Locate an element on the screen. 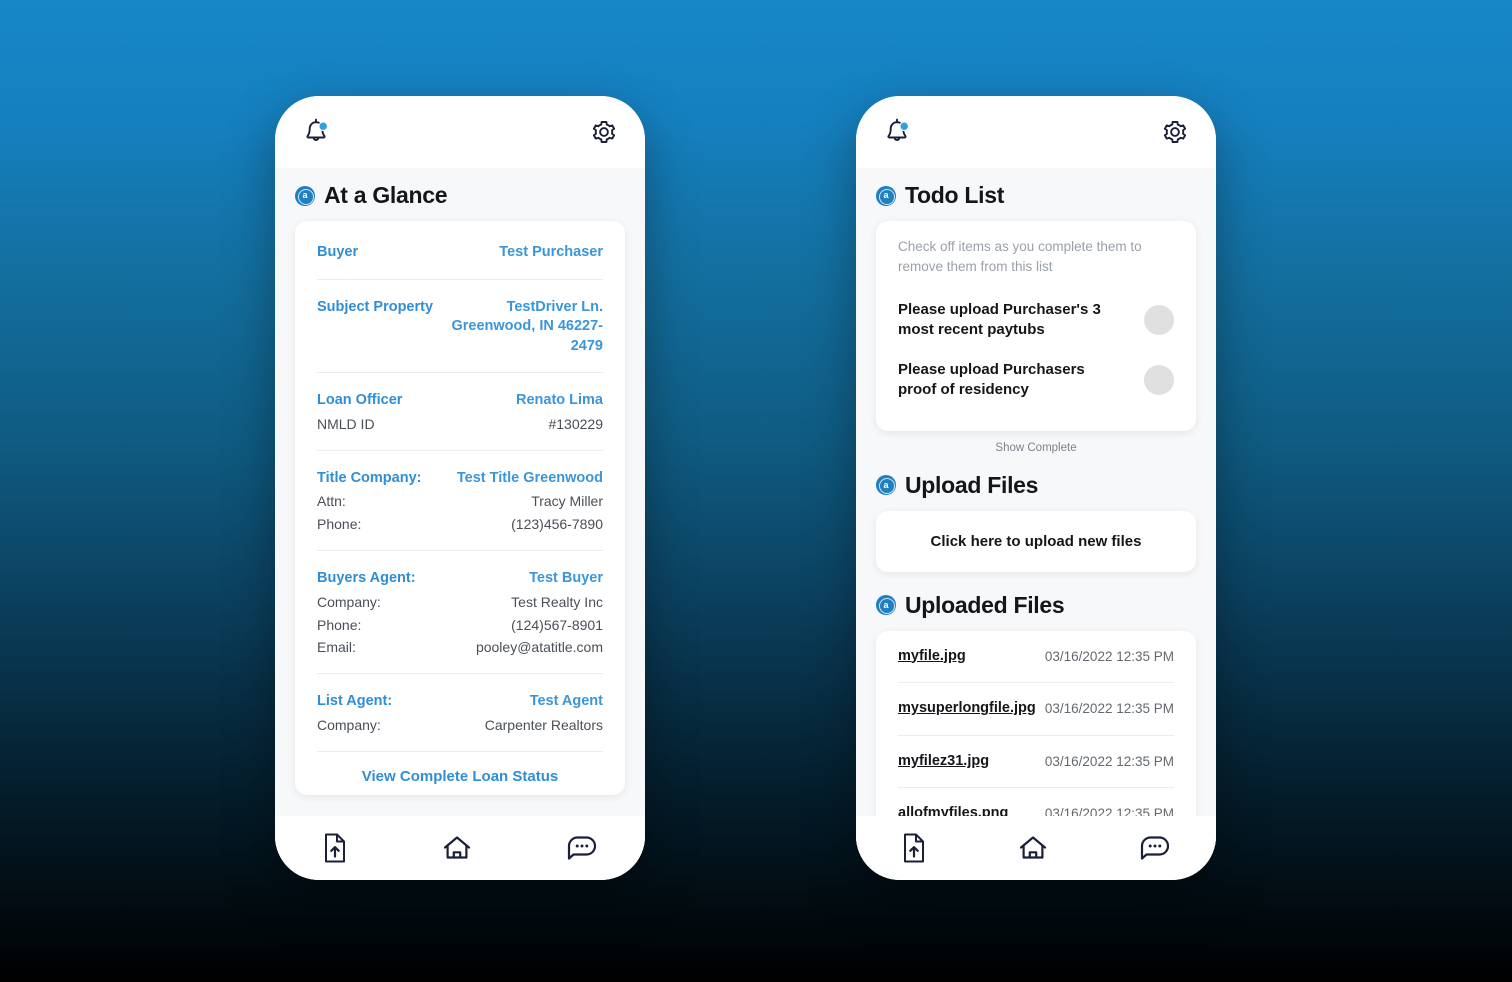  file-row: mysuperlongfile.jpg 03/16/2022 12:35 PM is located at coordinates (1036, 709).